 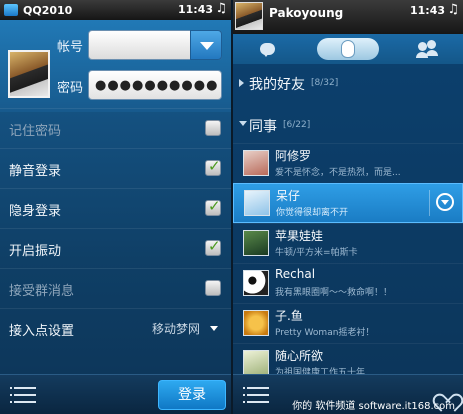 I want to click on access-point-select: 移动梦网, so click(x=176, y=328).